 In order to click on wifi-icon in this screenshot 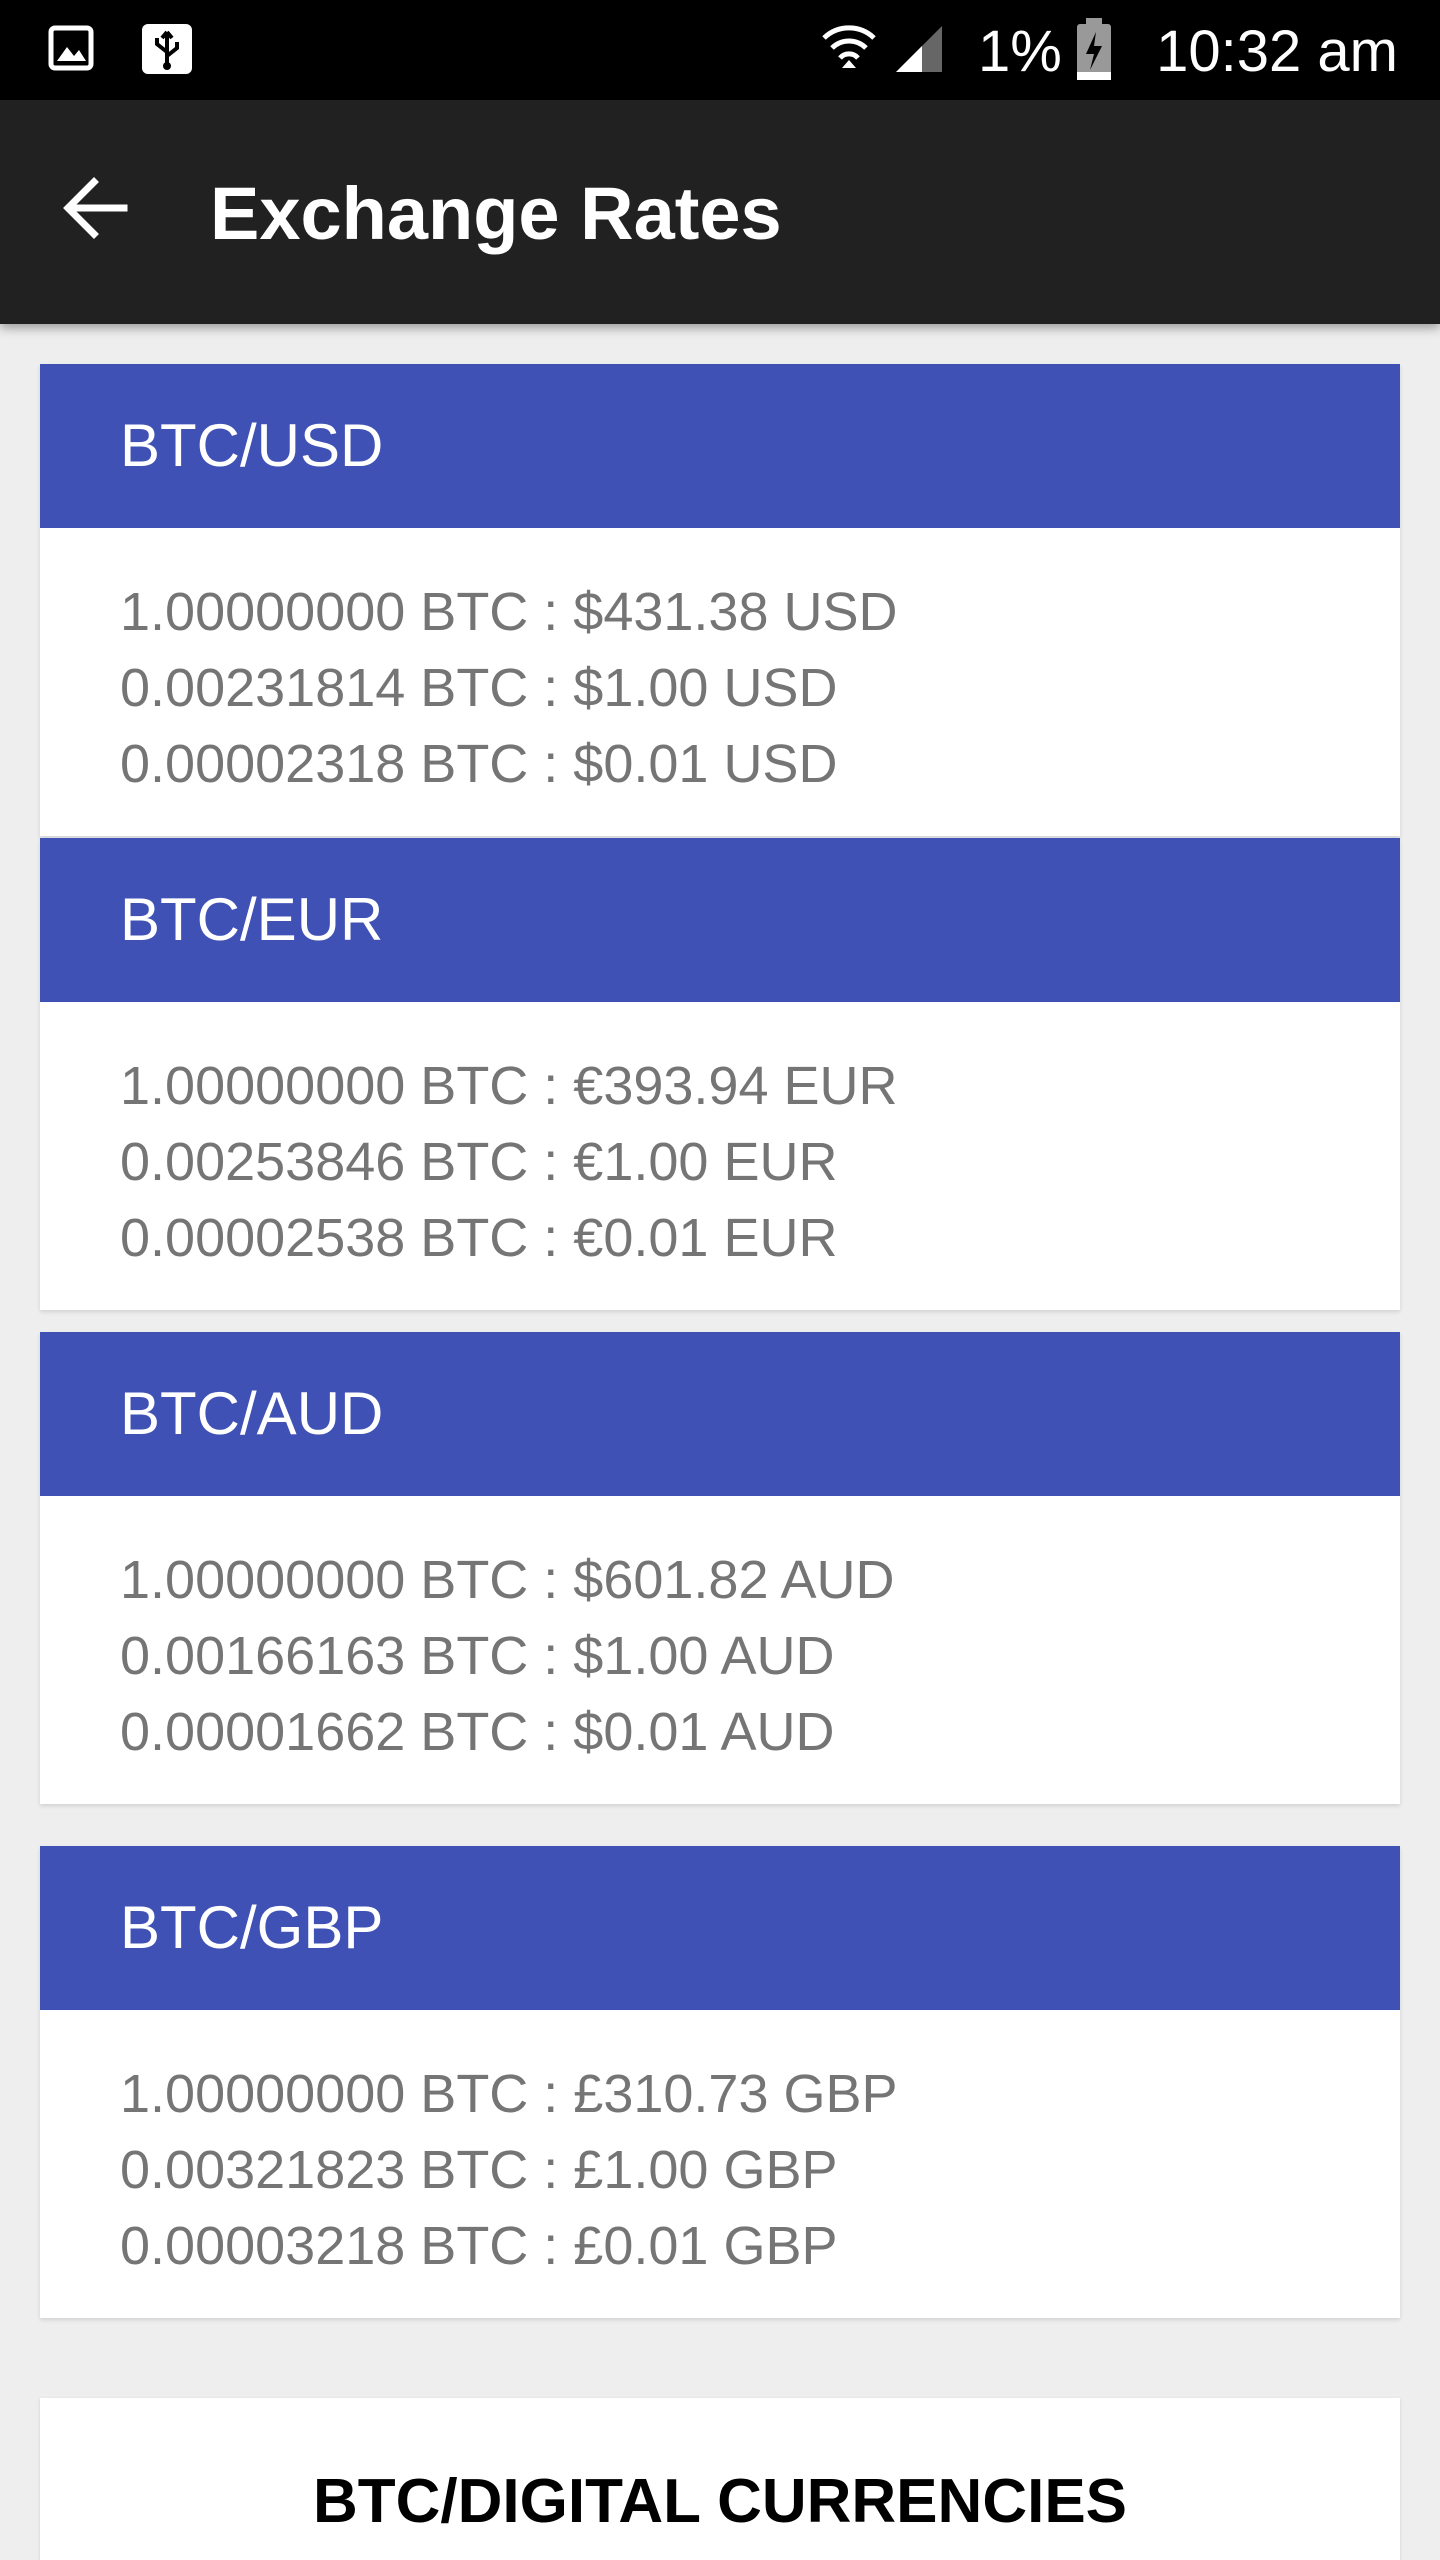, I will do `click(849, 46)`.